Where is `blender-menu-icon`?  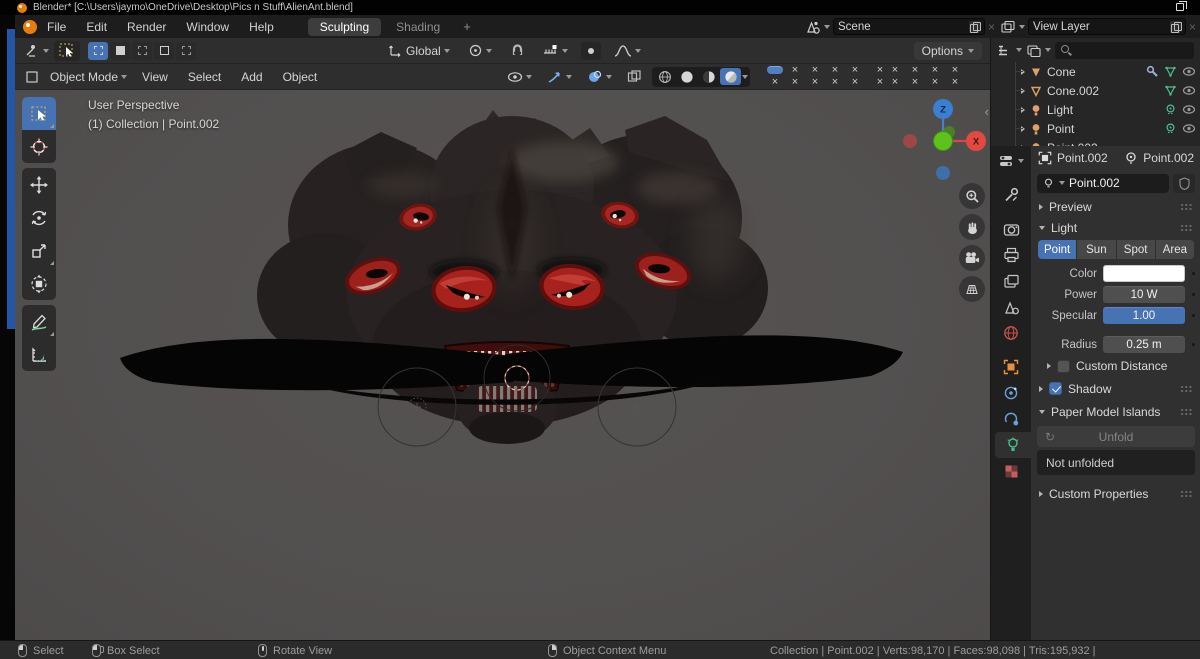
blender-menu-icon is located at coordinates (30, 26).